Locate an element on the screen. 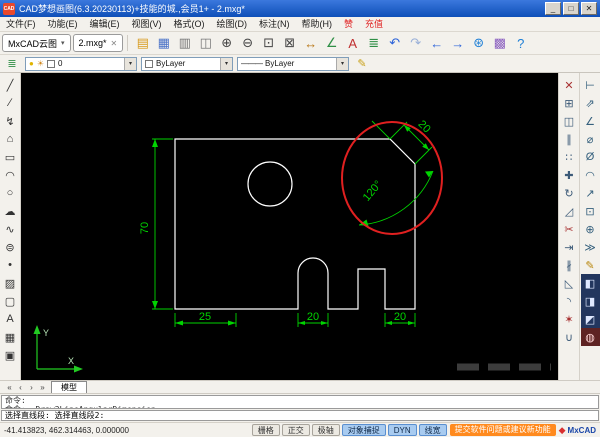  layer-manager-icon: ≣ is located at coordinates (12, 63).